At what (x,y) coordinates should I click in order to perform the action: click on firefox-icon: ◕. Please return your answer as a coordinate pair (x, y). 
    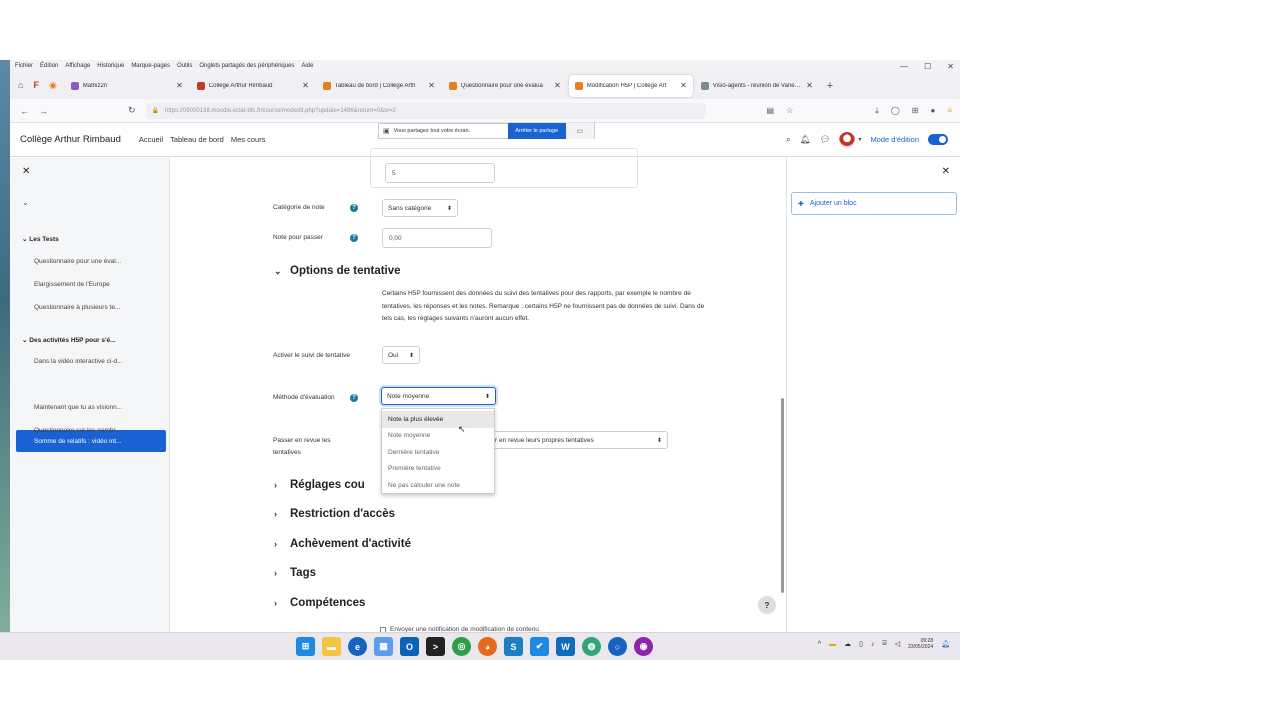
    Looking at the image, I should click on (487, 646).